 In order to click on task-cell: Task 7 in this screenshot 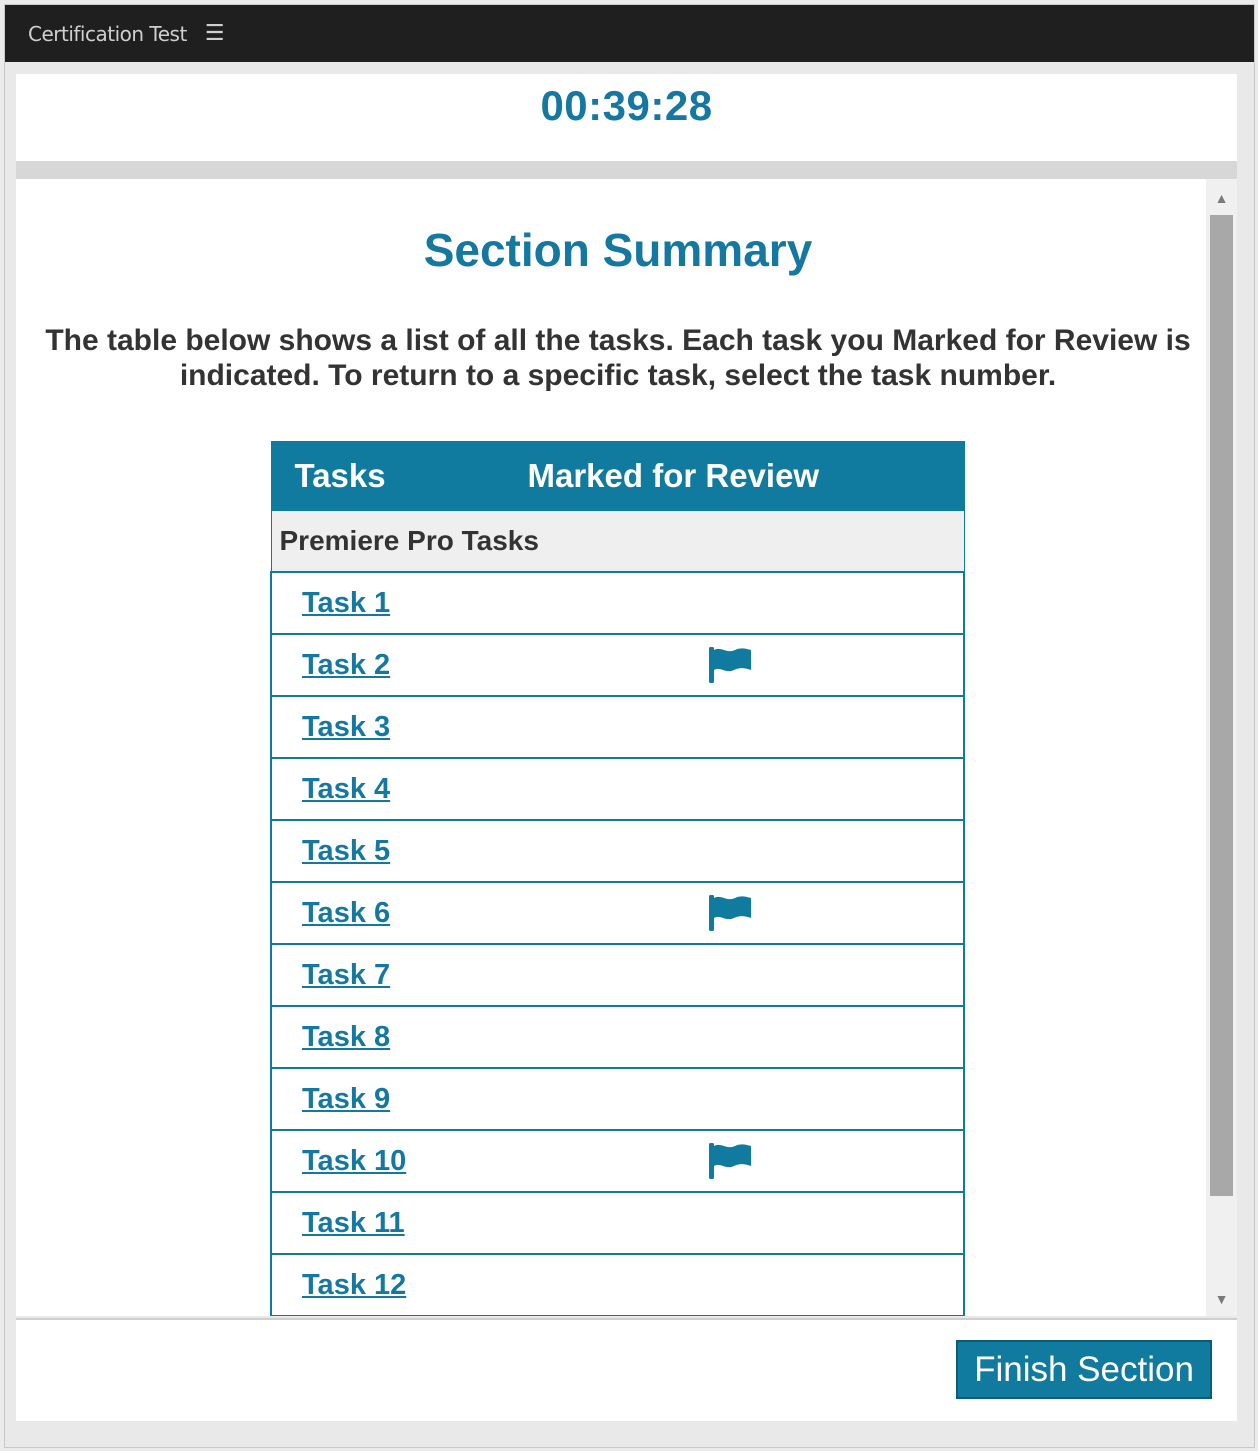, I will do `click(398, 975)`.